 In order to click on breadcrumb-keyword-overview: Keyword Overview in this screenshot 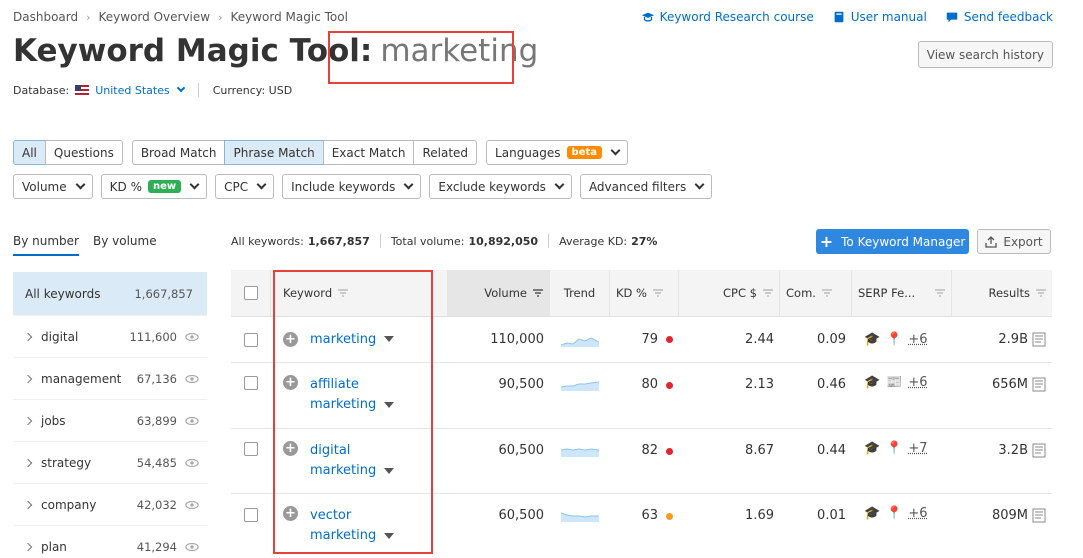, I will do `click(155, 17)`.